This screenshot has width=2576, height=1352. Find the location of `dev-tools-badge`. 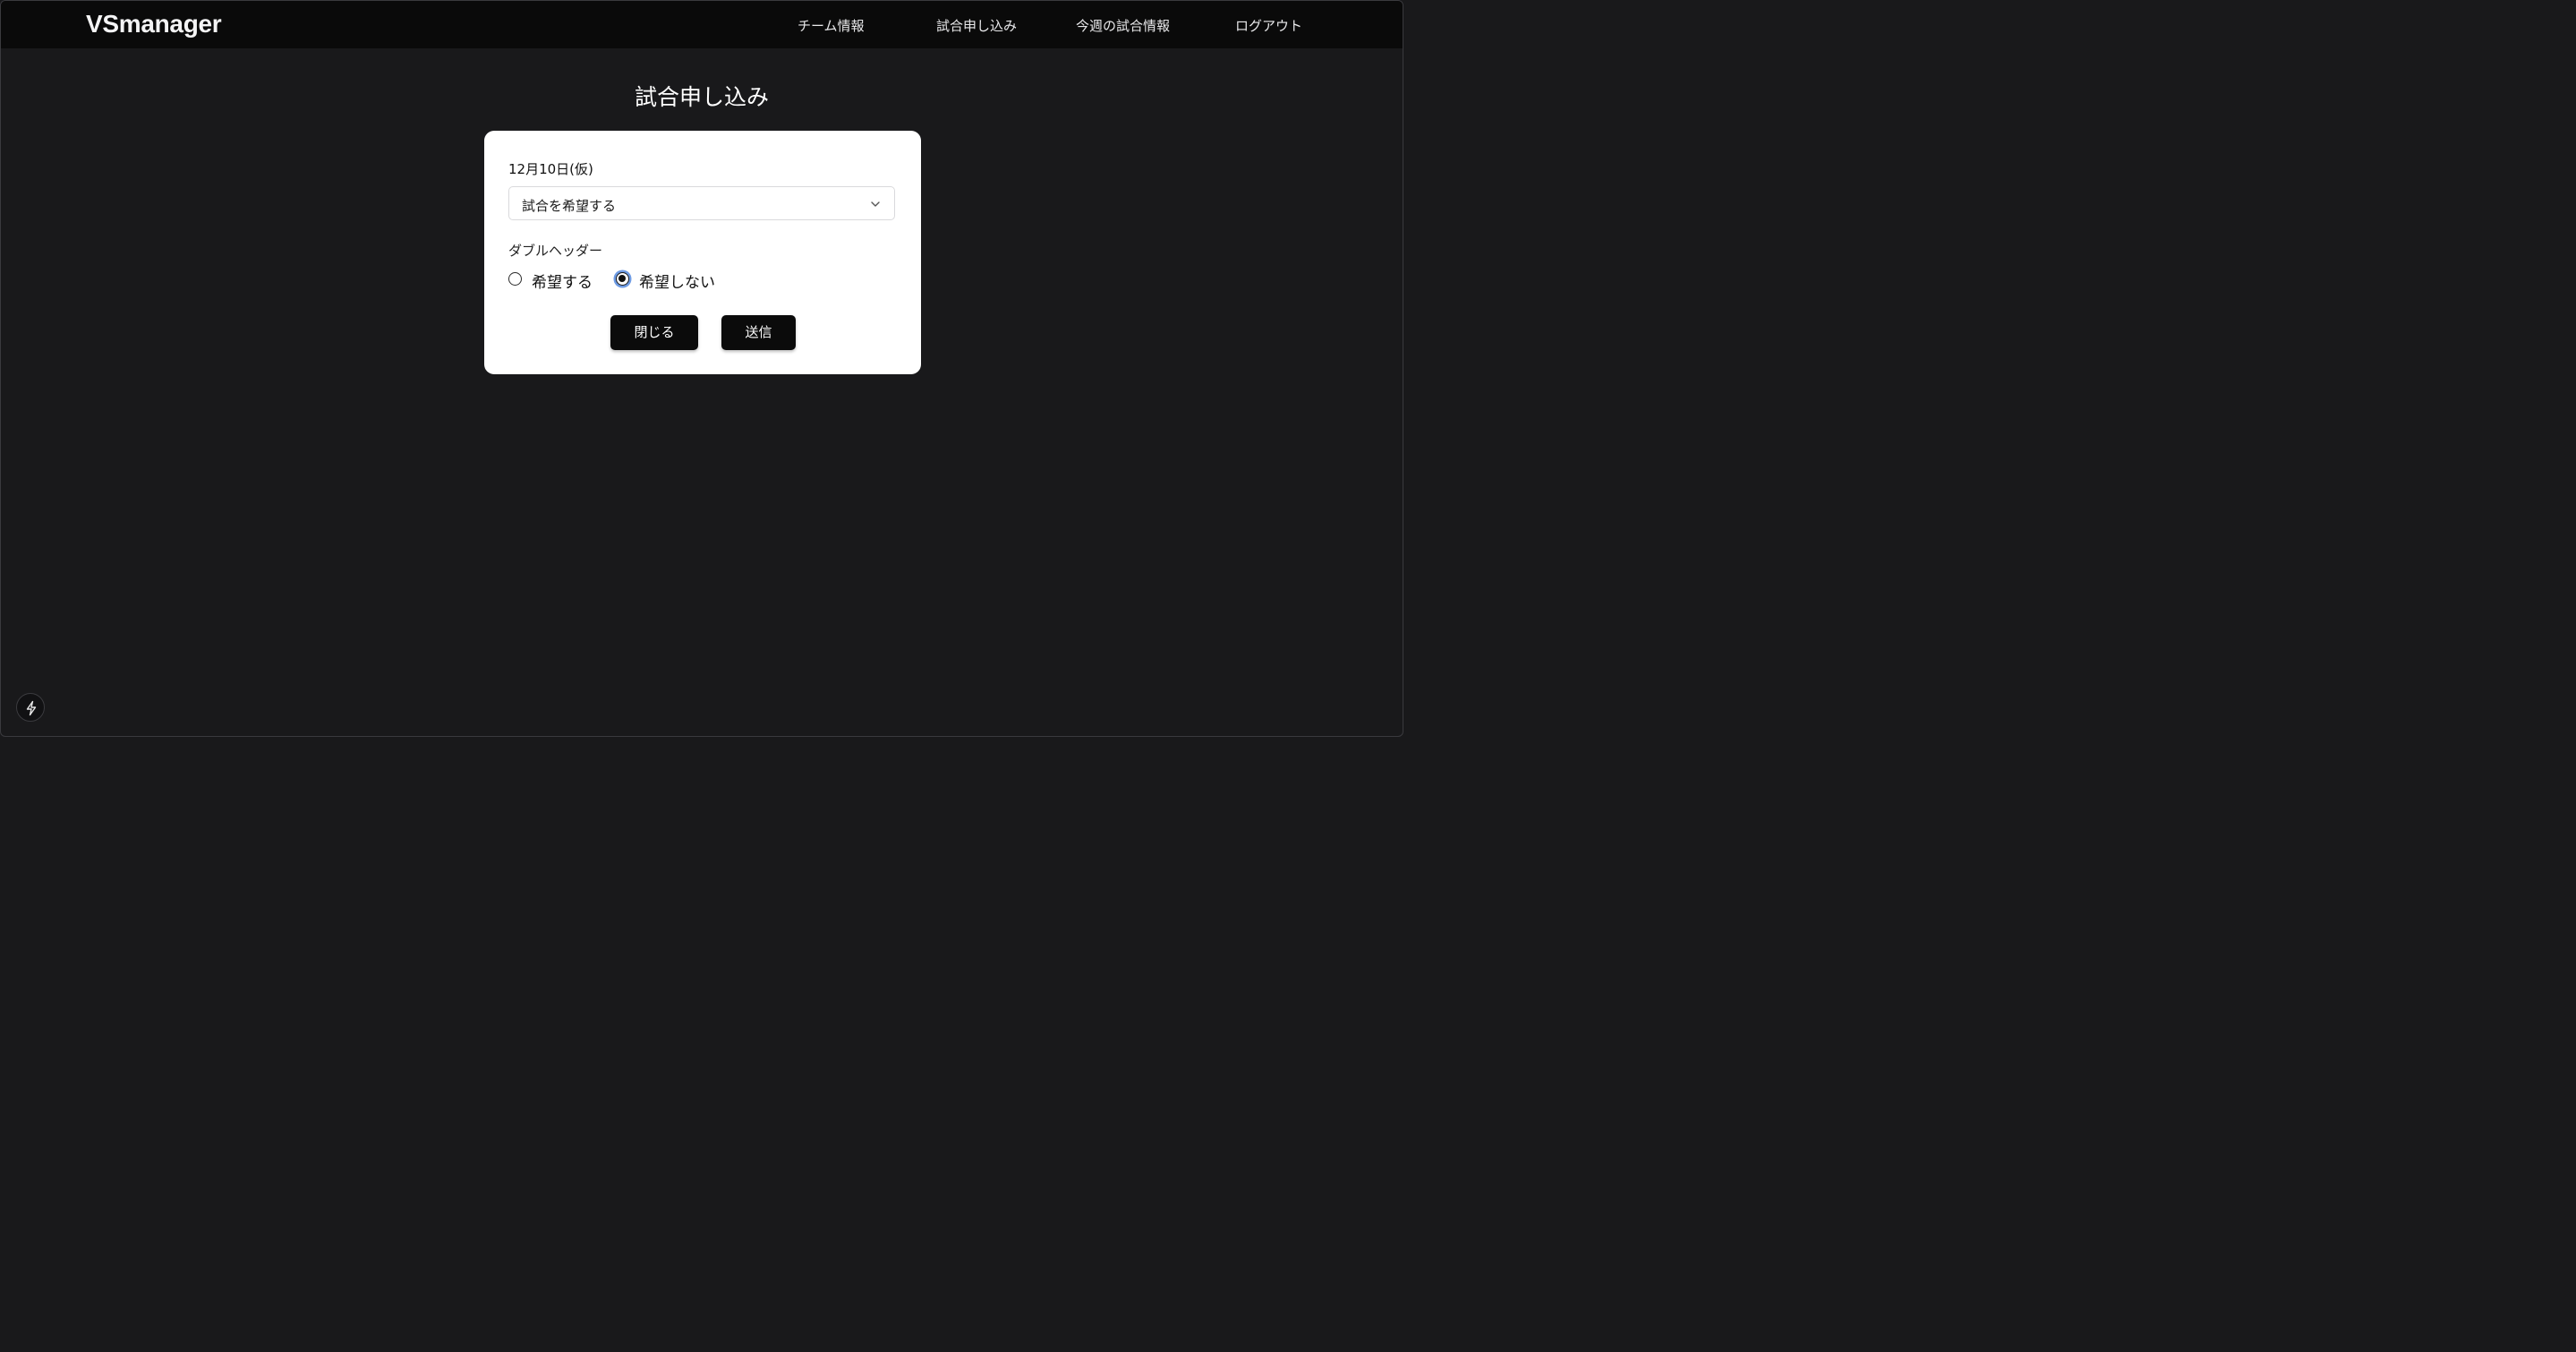

dev-tools-badge is located at coordinates (30, 708).